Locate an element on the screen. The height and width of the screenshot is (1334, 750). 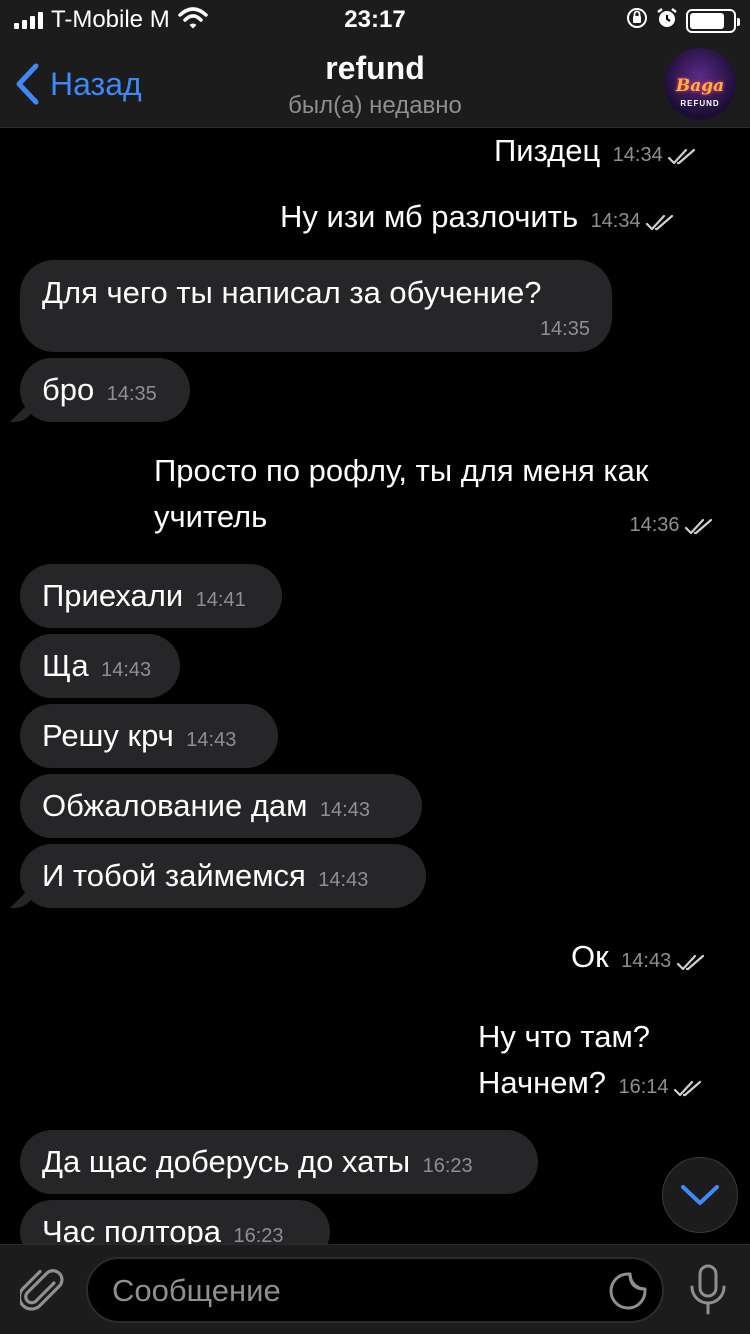
message-incoming: Час полтора 16:23 is located at coordinates (175, 1222).